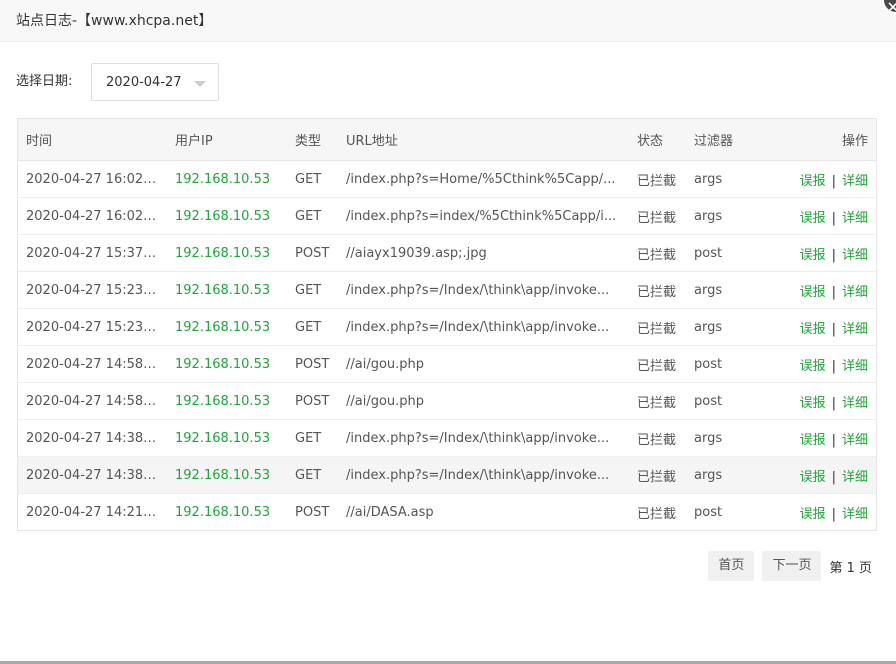 The height and width of the screenshot is (664, 896). What do you see at coordinates (92, 253) in the screenshot?
I see `cell-time: 2020-04-27 15:37:22` at bounding box center [92, 253].